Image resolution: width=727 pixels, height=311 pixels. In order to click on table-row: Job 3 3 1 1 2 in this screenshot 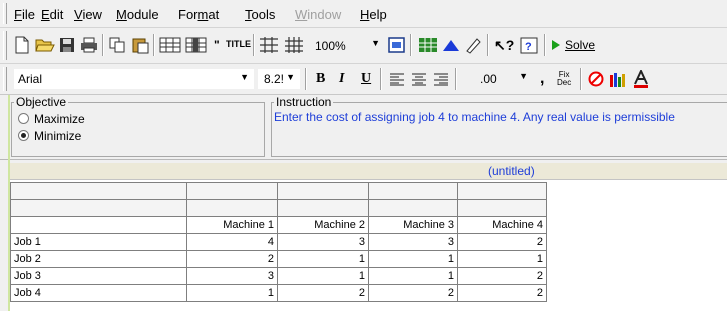, I will do `click(278, 276)`.